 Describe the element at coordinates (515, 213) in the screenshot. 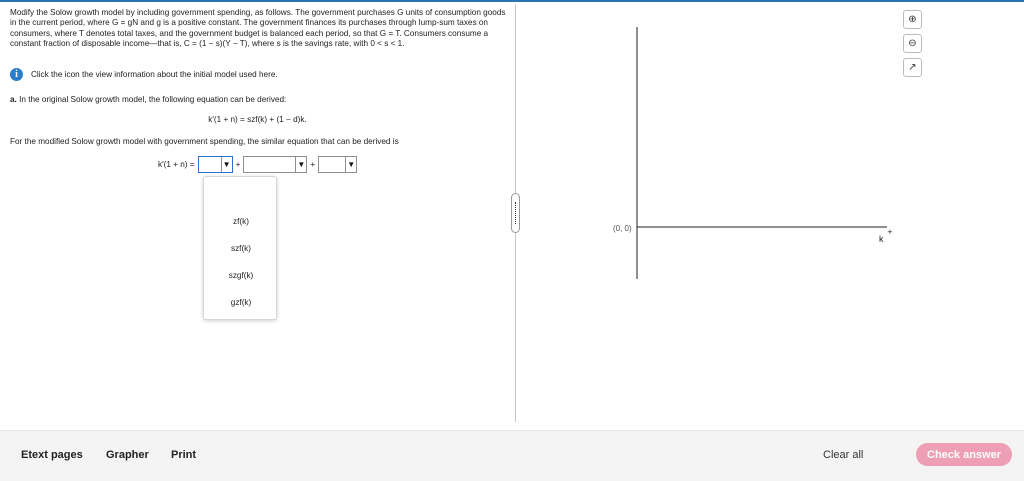

I see `pane-resize-handle` at that location.